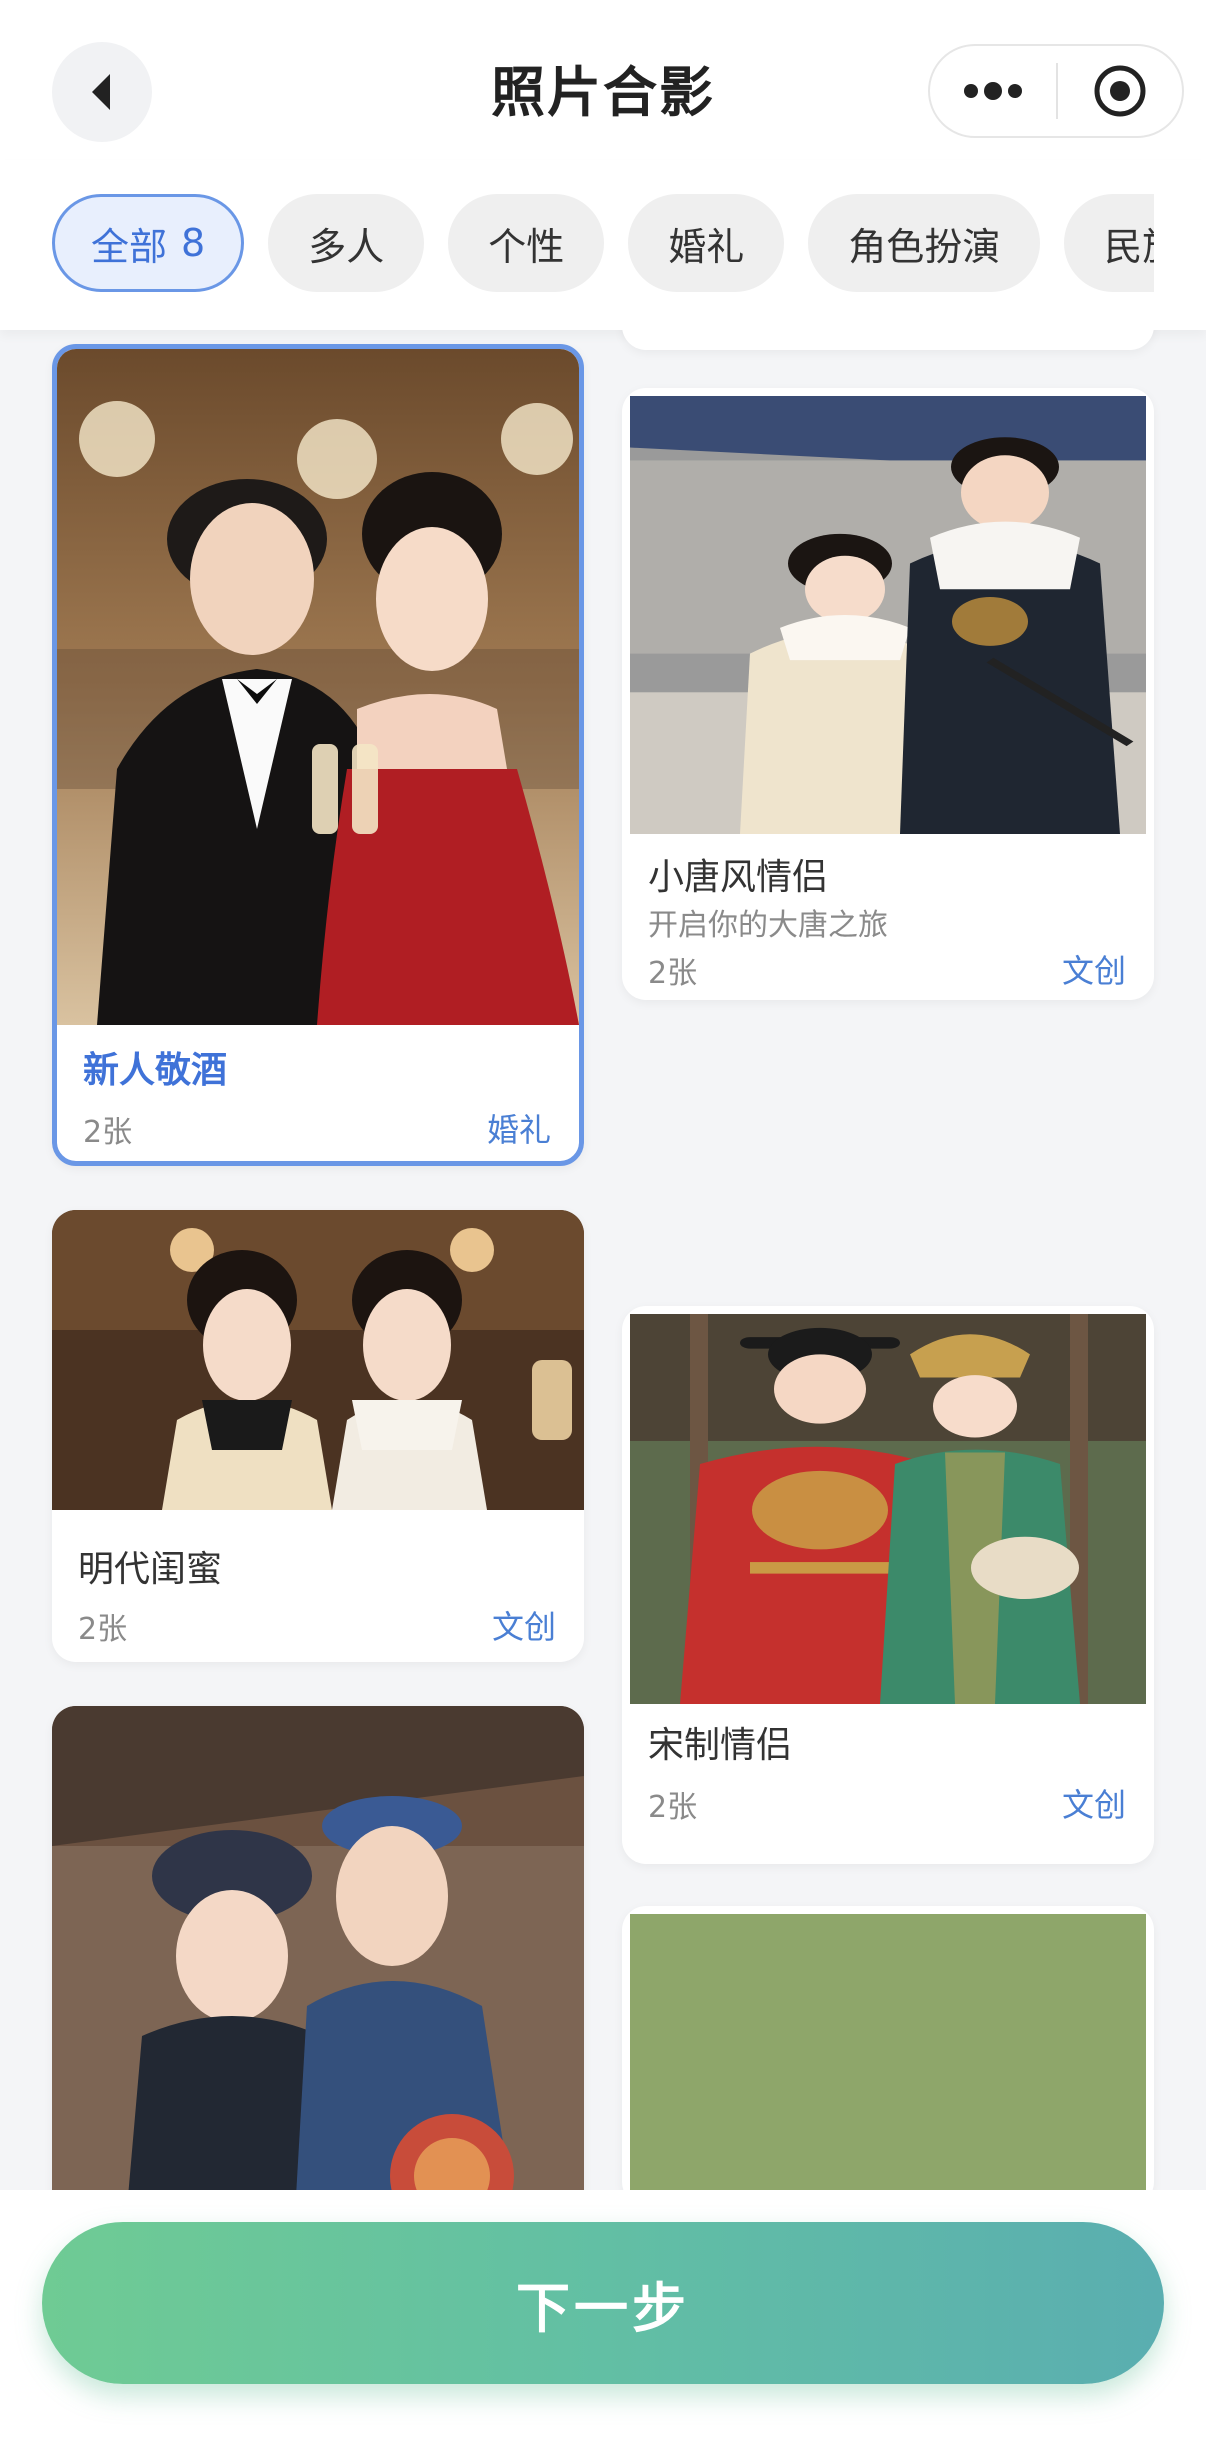 Image resolution: width=1206 pixels, height=2445 pixels. I want to click on tab-role-play: 角色扮演, so click(924, 243).